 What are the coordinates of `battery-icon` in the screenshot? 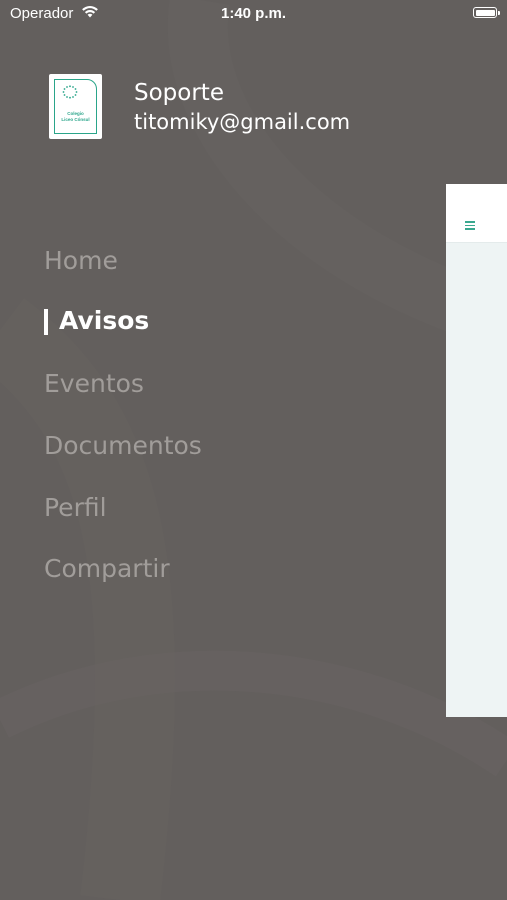 It's located at (486, 12).